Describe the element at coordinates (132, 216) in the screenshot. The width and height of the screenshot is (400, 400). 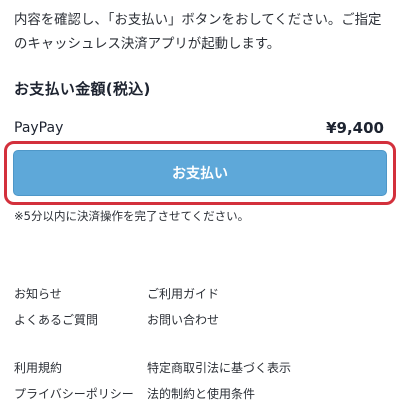
I see `time-limit-notice: ※5分以内に決済操作を完了させてください。` at that location.